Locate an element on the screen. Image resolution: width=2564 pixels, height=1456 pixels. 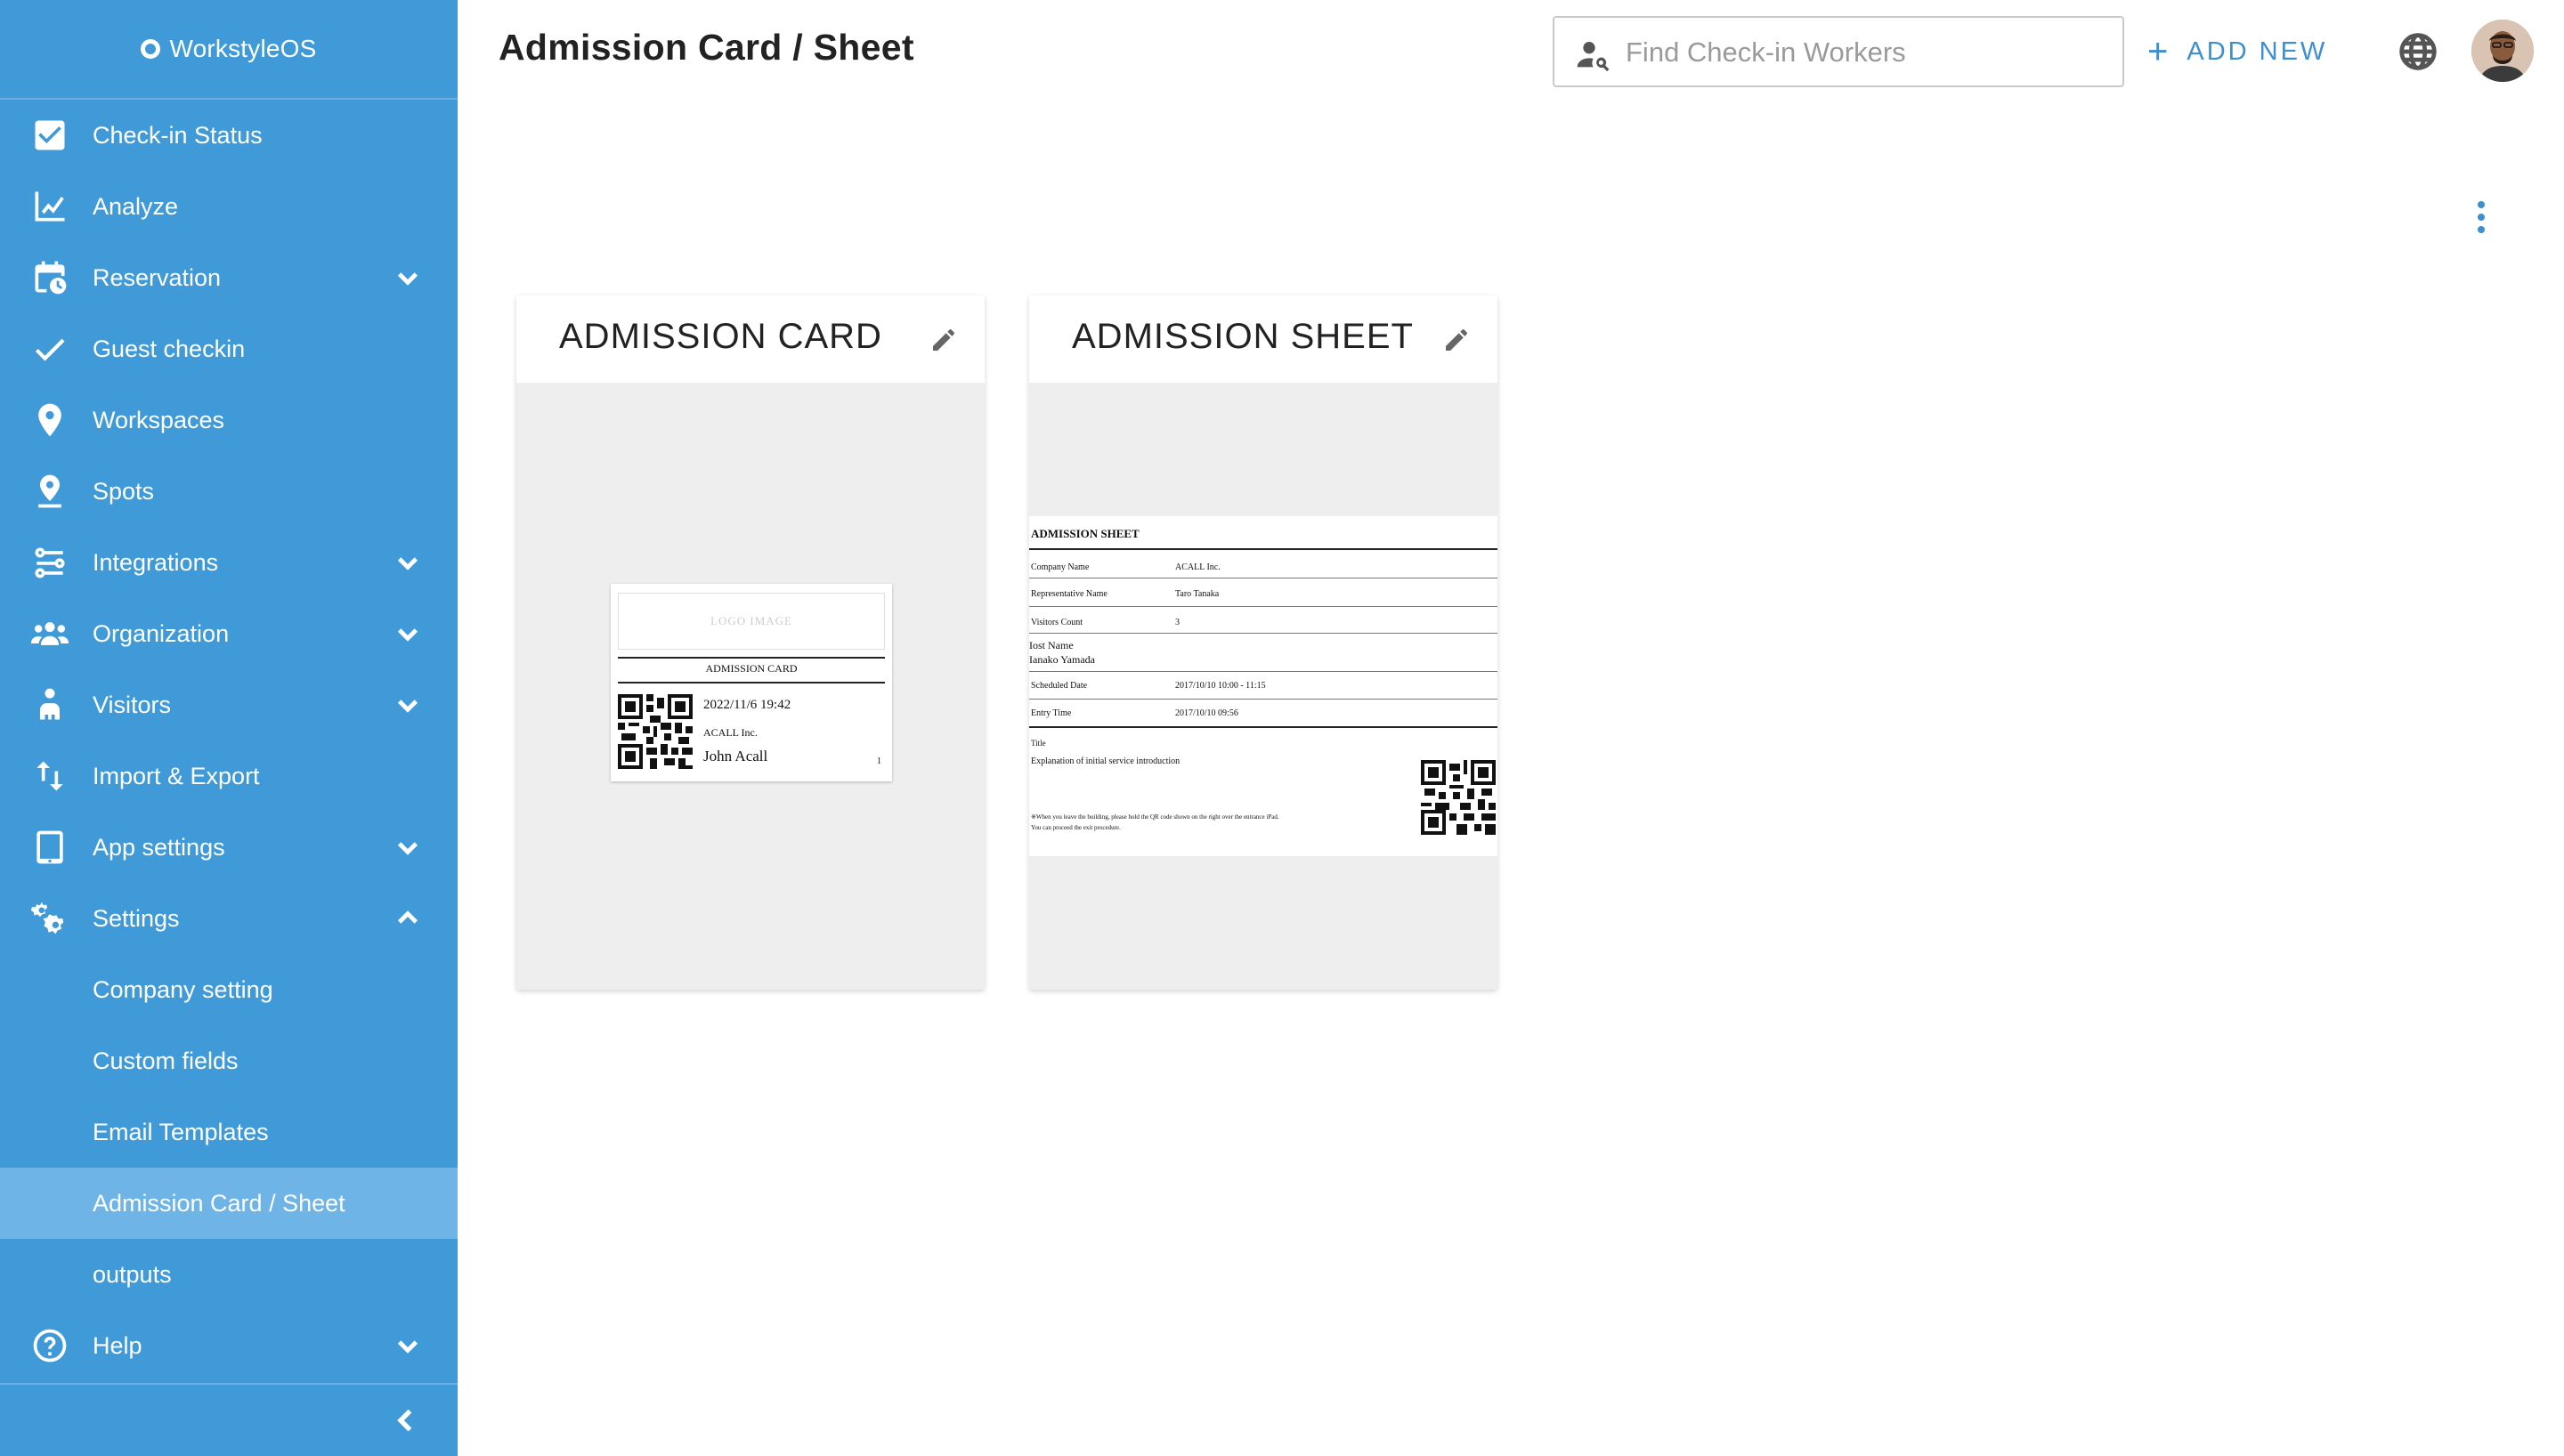
sheet-row: Scheduled Date 2017/10/10 10:00 - 11:15 is located at coordinates (1263, 685).